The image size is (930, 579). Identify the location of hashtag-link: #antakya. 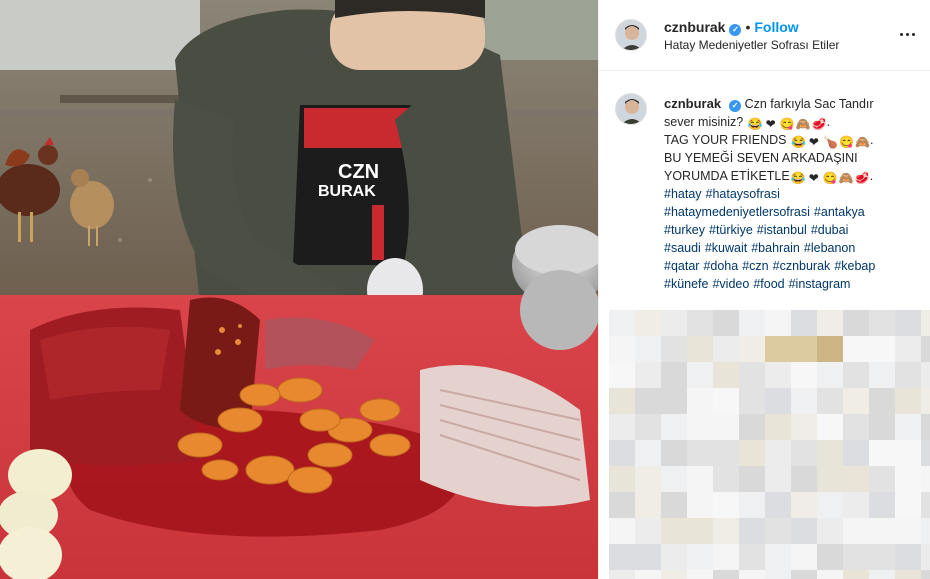
(839, 212).